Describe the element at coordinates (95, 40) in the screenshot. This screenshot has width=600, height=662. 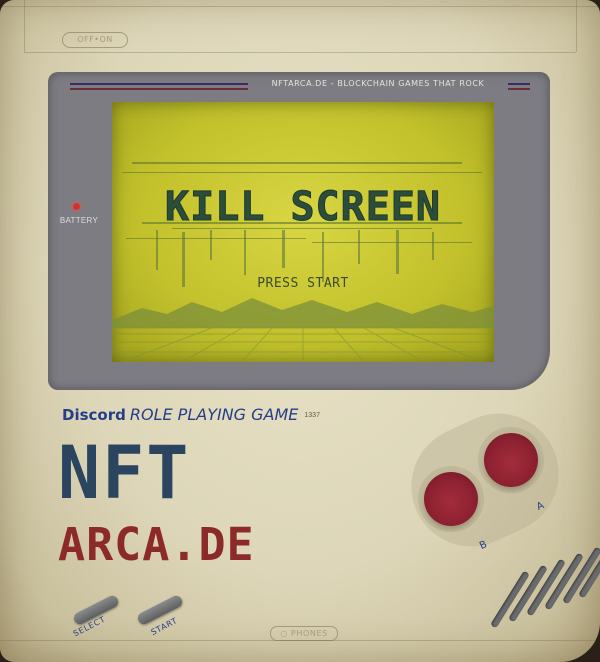
I see `power-switch-label: OFF•ON` at that location.